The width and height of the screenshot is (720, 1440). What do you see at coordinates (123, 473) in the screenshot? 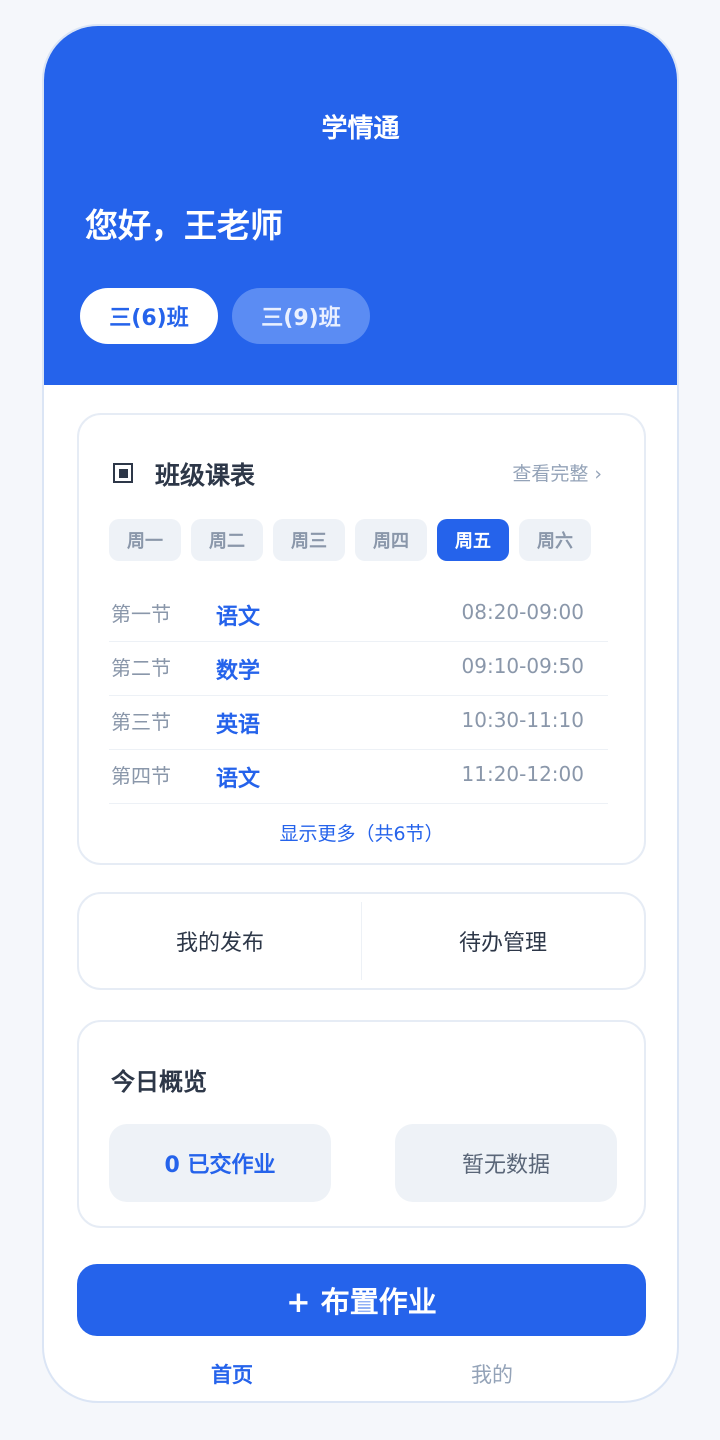
I see `schedule-icon` at bounding box center [123, 473].